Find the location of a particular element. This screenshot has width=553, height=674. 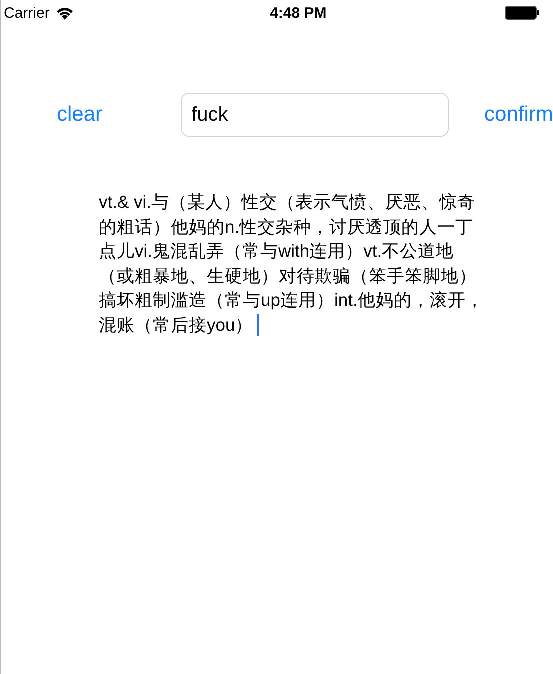

confirm-button: confirm is located at coordinates (518, 115).